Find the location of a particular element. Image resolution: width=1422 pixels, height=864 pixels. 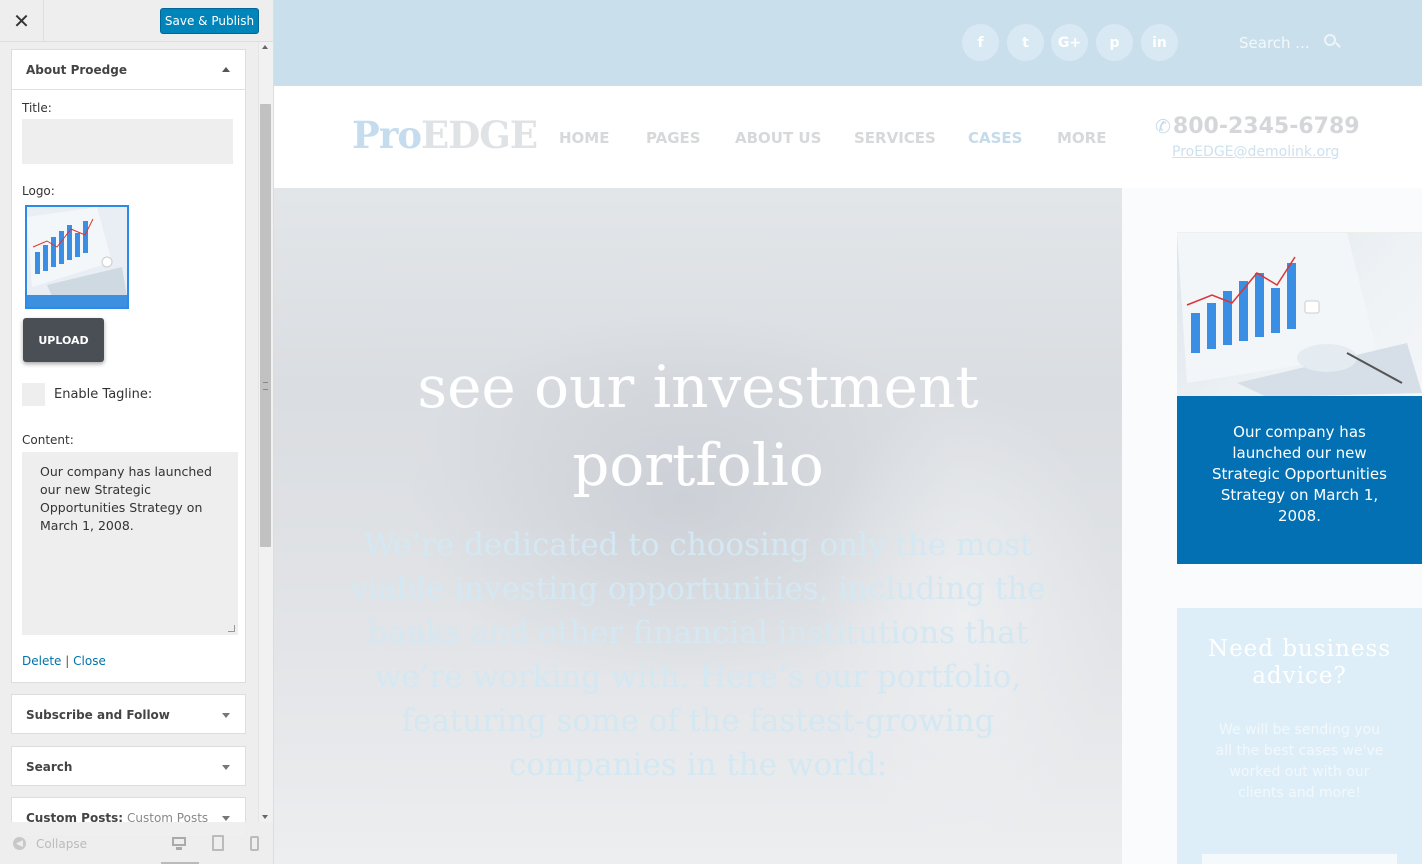

logo-pro: Pro is located at coordinates (387, 135).